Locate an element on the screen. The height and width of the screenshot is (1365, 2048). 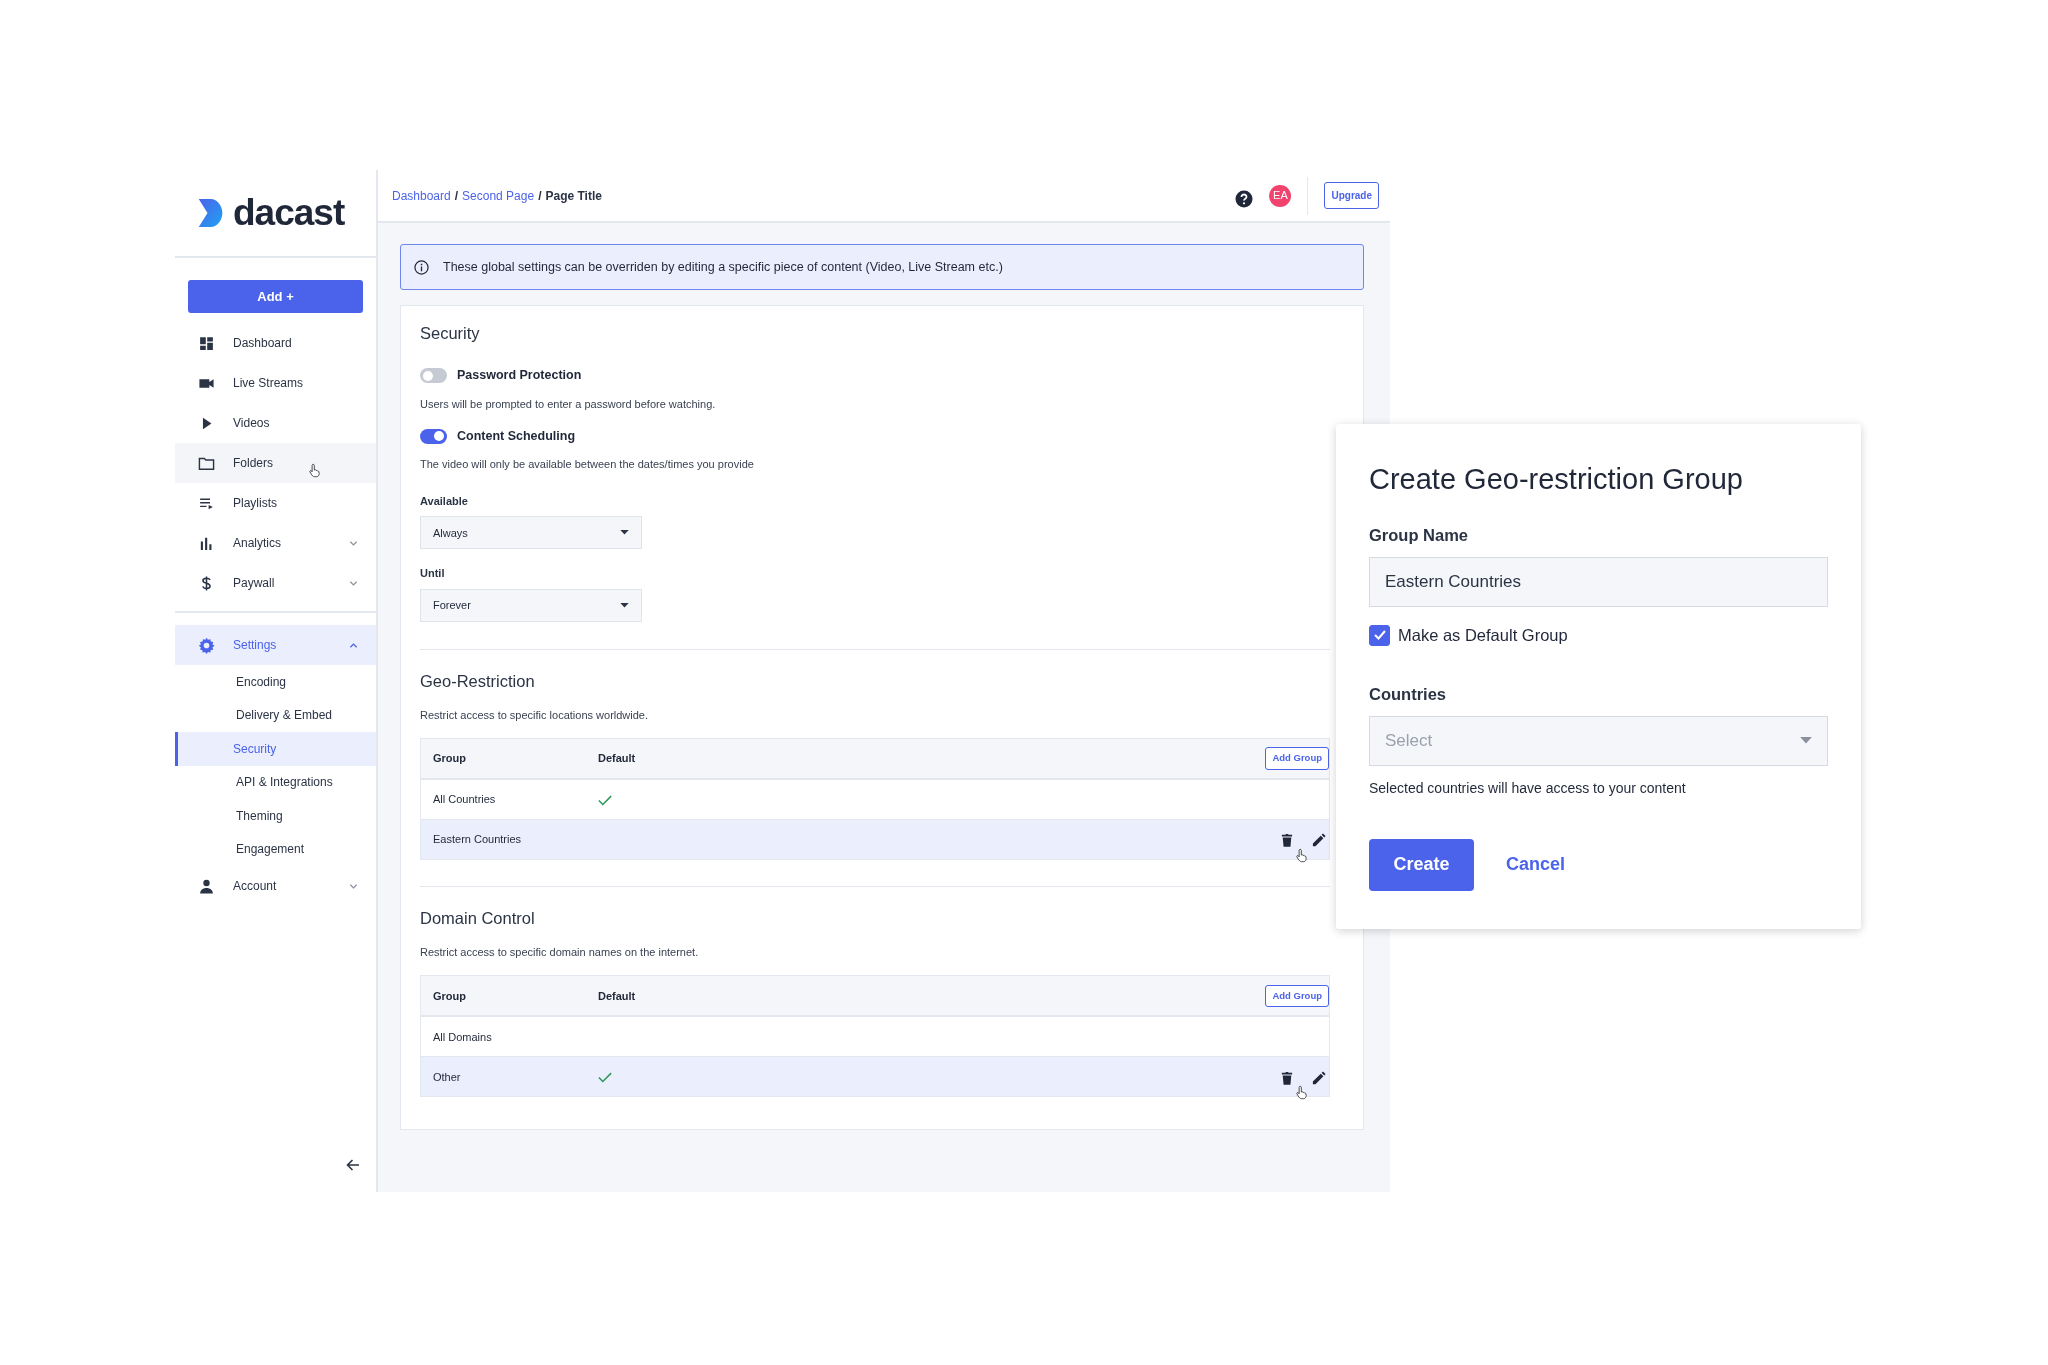
person-icon is located at coordinates (206, 886).